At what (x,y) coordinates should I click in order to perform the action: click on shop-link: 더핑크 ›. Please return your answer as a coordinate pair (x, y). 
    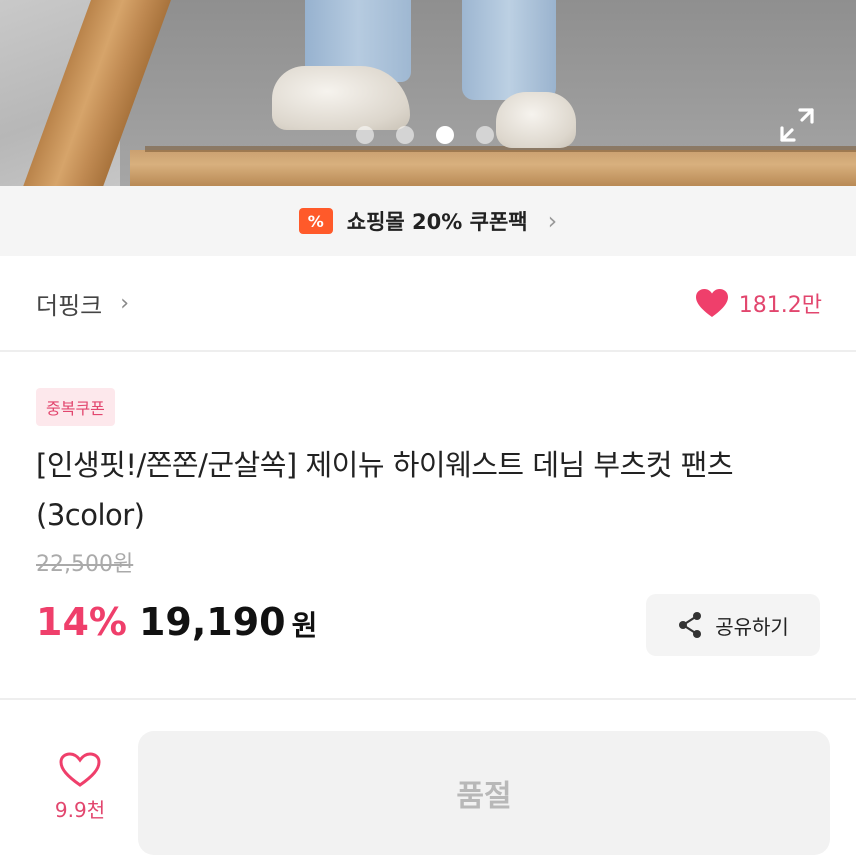
    Looking at the image, I should click on (82, 303).